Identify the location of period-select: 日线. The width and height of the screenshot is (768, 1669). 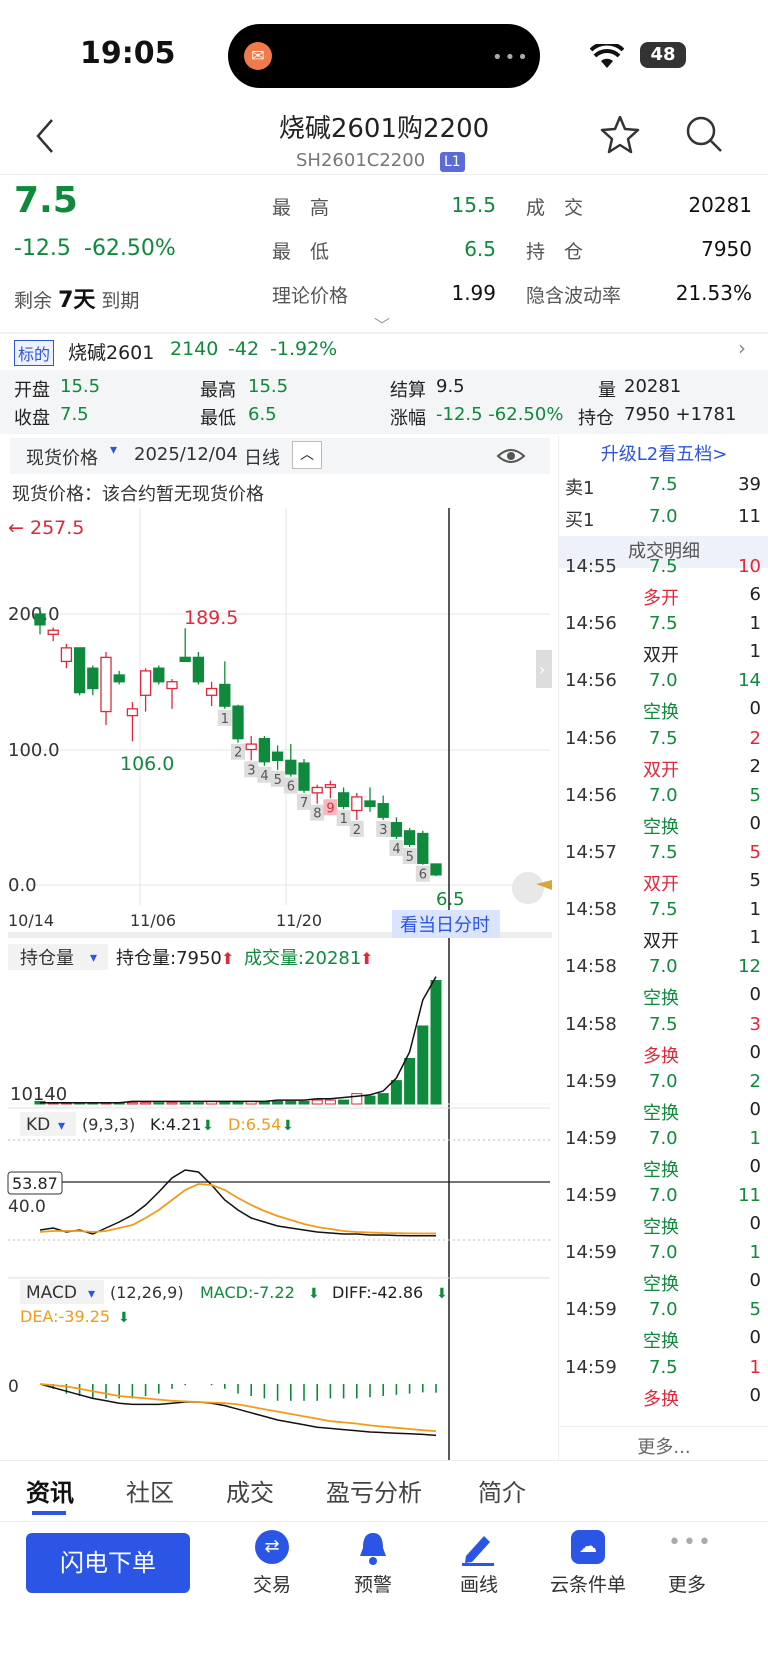
(262, 457).